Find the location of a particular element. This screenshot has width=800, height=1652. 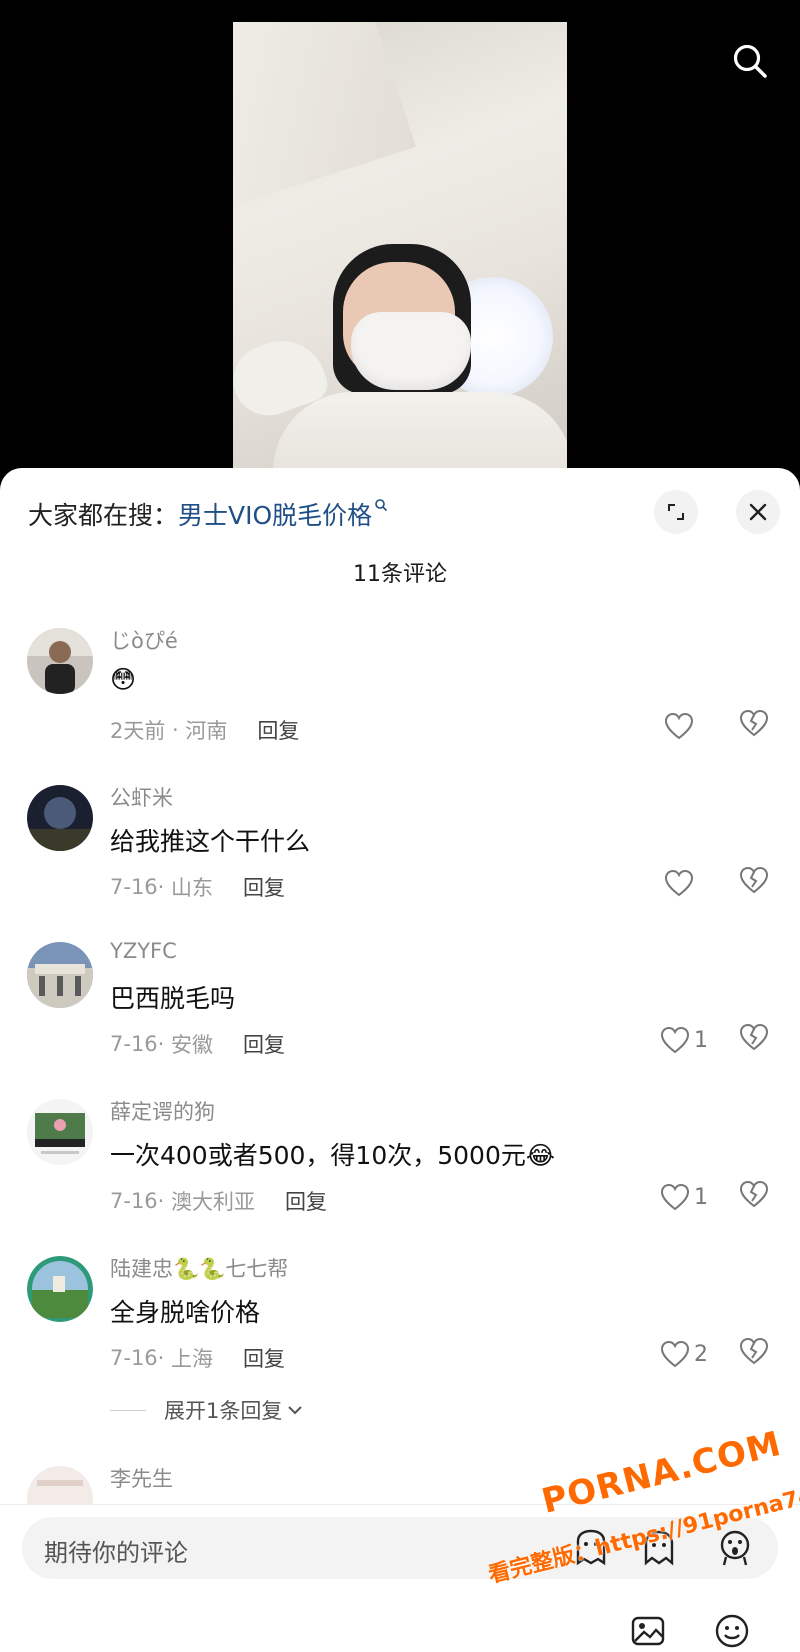

expand-replies-button: 展开1条回复 is located at coordinates (207, 1410).